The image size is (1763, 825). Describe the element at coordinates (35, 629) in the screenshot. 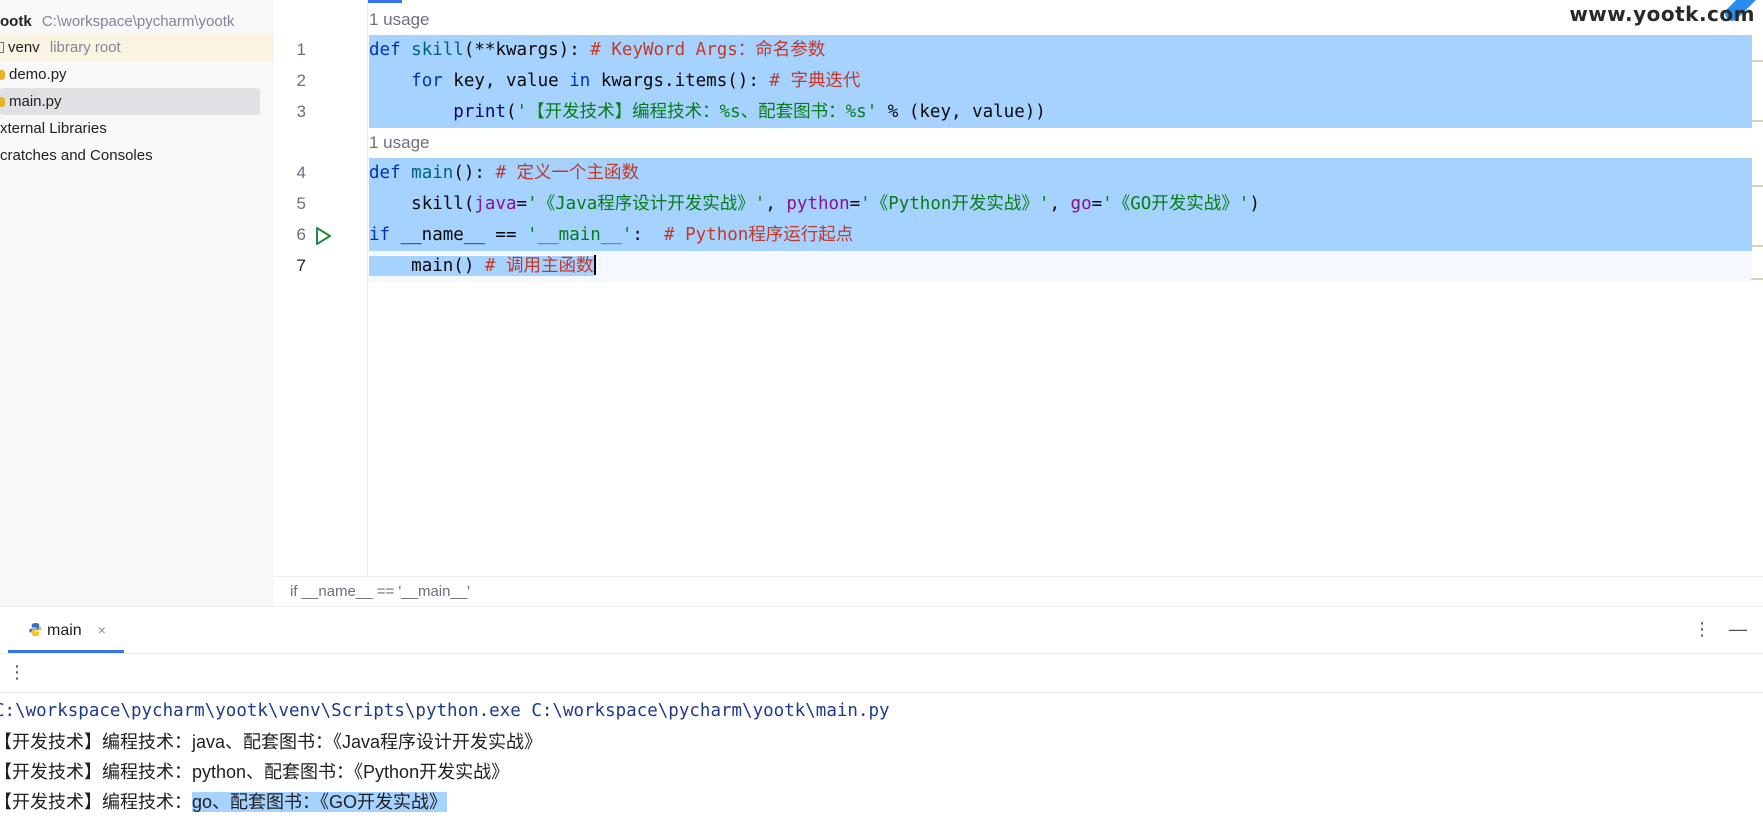

I see `python-icon` at that location.